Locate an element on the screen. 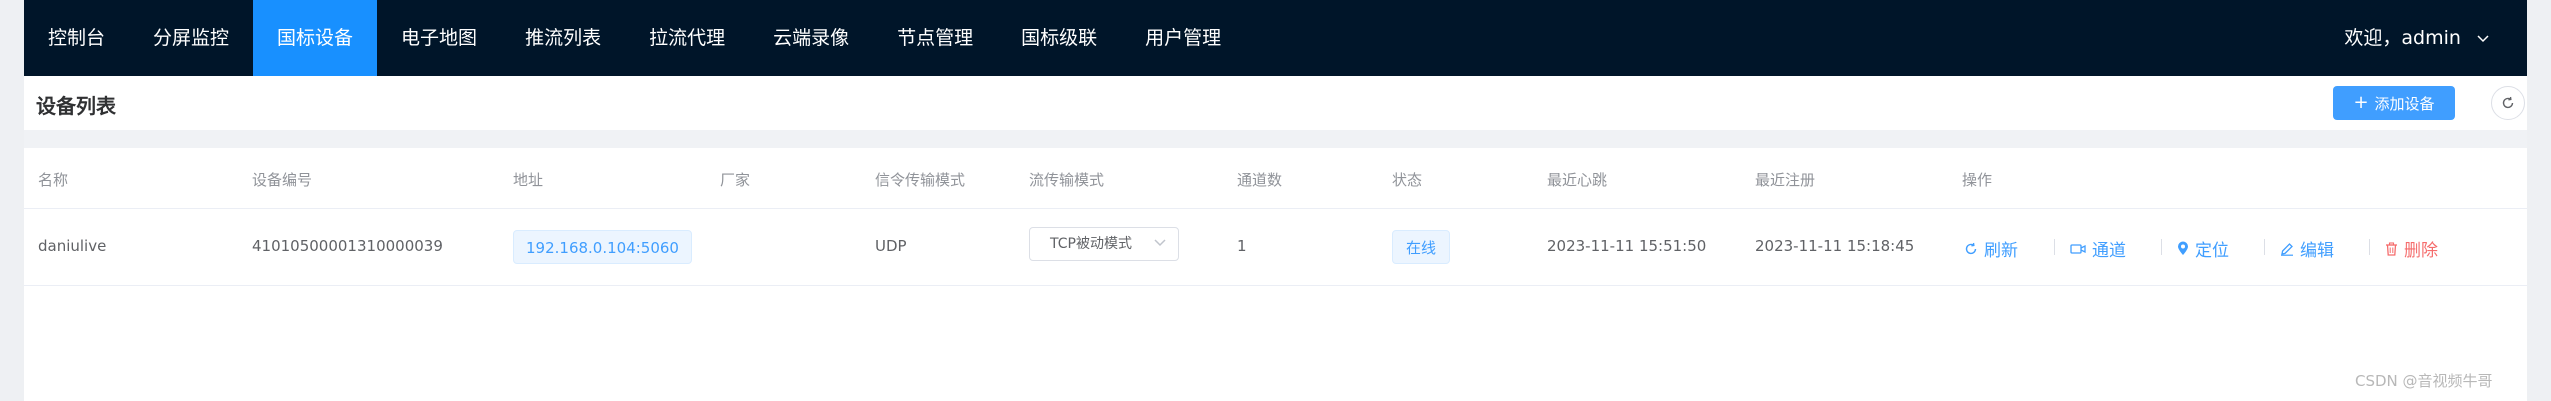 This screenshot has height=401, width=2551. refresh-list-button is located at coordinates (2508, 103).